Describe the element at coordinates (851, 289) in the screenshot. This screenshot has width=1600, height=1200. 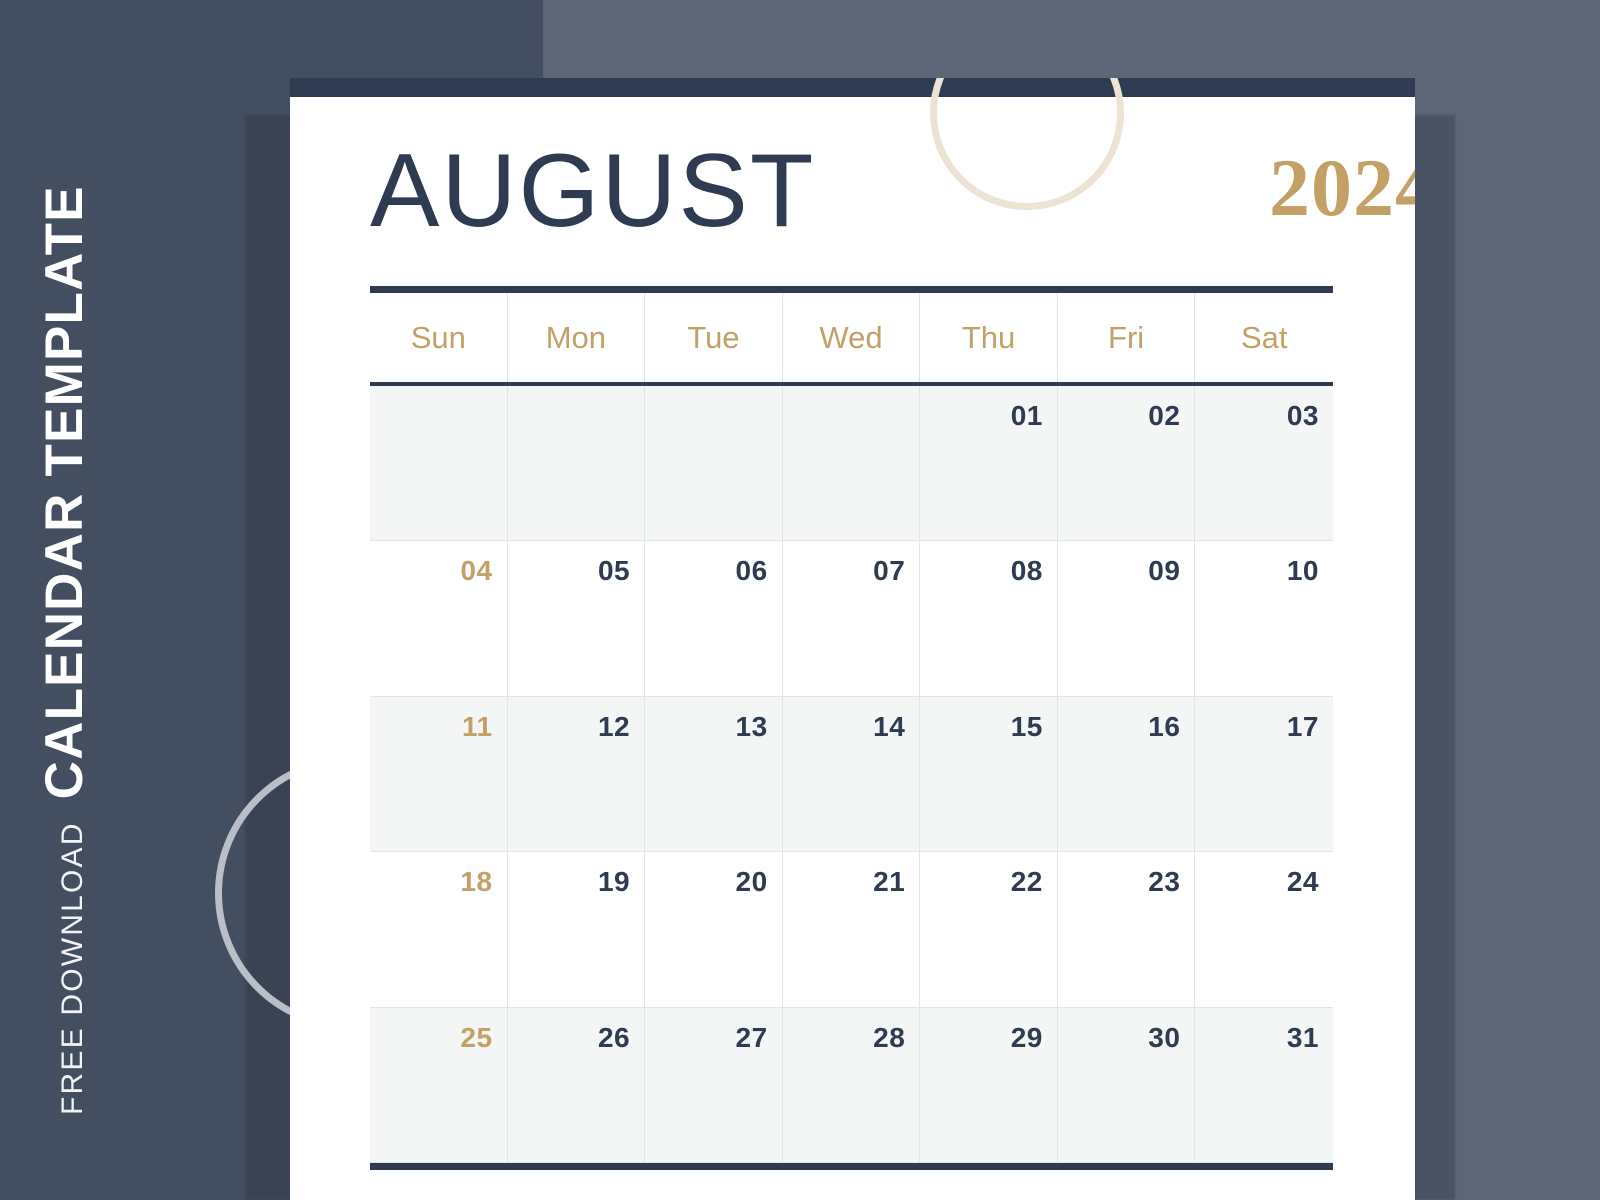
I see `header-rule-top` at that location.